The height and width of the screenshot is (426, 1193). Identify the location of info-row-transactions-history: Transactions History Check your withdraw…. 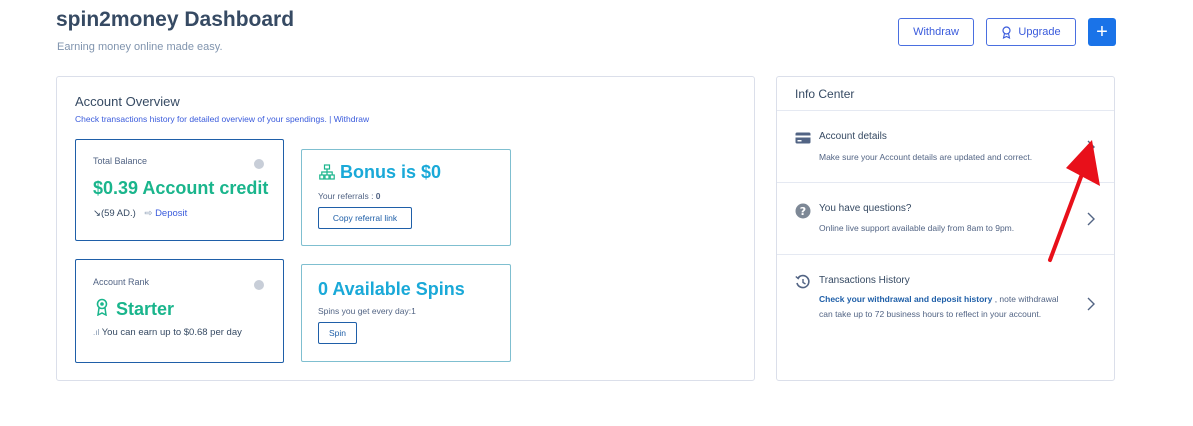
(945, 305).